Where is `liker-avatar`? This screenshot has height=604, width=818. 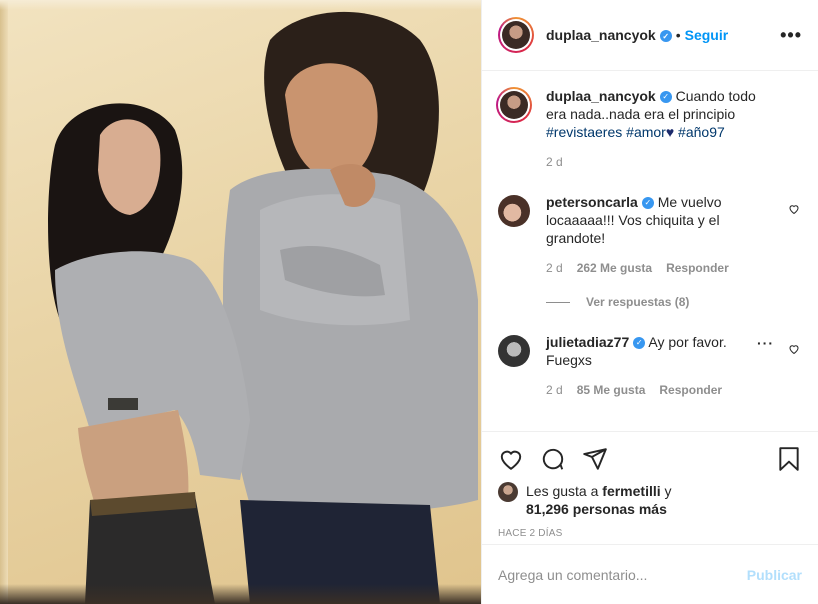 liker-avatar is located at coordinates (508, 492).